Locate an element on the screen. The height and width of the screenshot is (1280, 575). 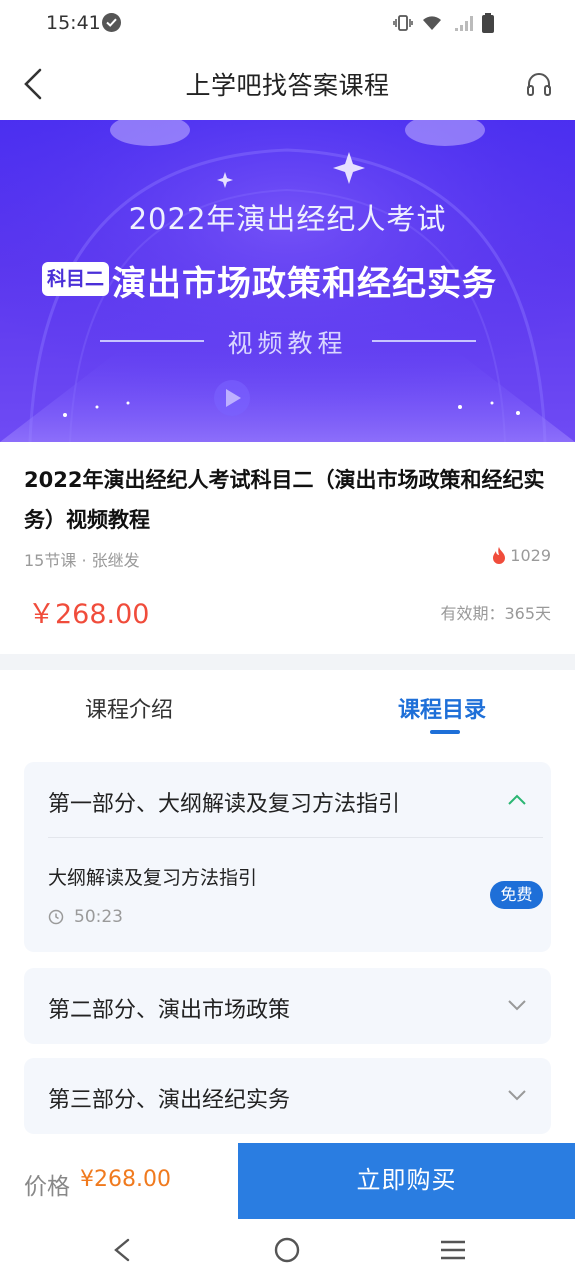
tab-course-intro: 课程介绍 is located at coordinates (129, 708).